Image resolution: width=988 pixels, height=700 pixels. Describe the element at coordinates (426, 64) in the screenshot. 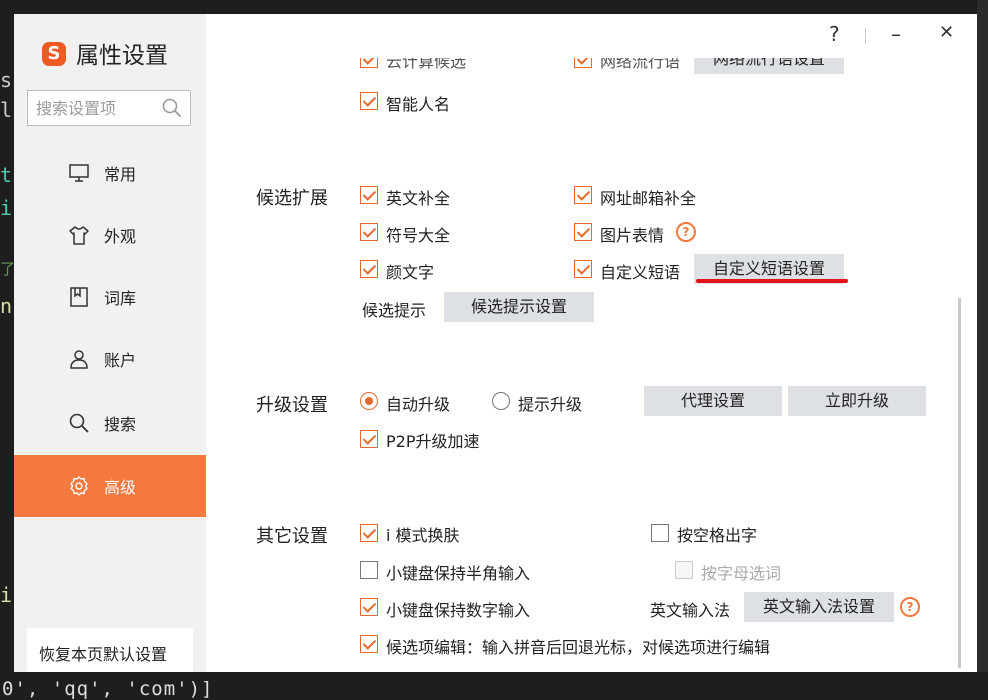

I see `cloud-label: 云计算候选` at that location.